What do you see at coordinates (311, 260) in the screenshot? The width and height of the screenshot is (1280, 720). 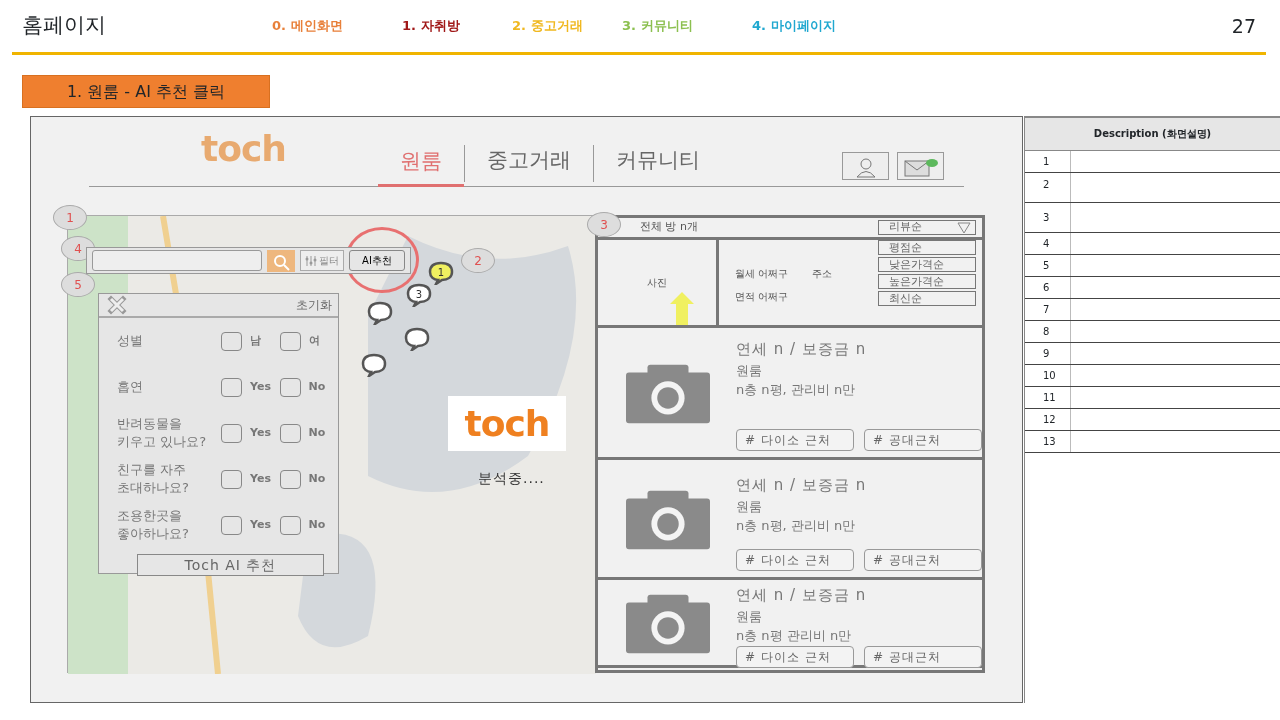 I see `slider-icon` at bounding box center [311, 260].